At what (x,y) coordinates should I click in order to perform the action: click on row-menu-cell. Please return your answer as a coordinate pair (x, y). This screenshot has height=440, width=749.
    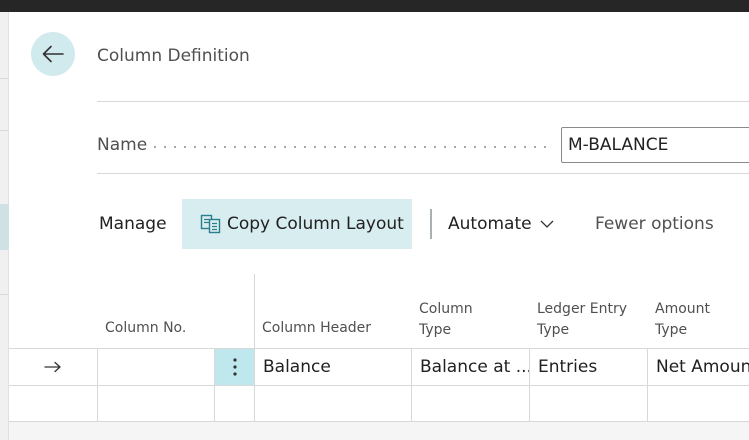
    Looking at the image, I should click on (235, 404).